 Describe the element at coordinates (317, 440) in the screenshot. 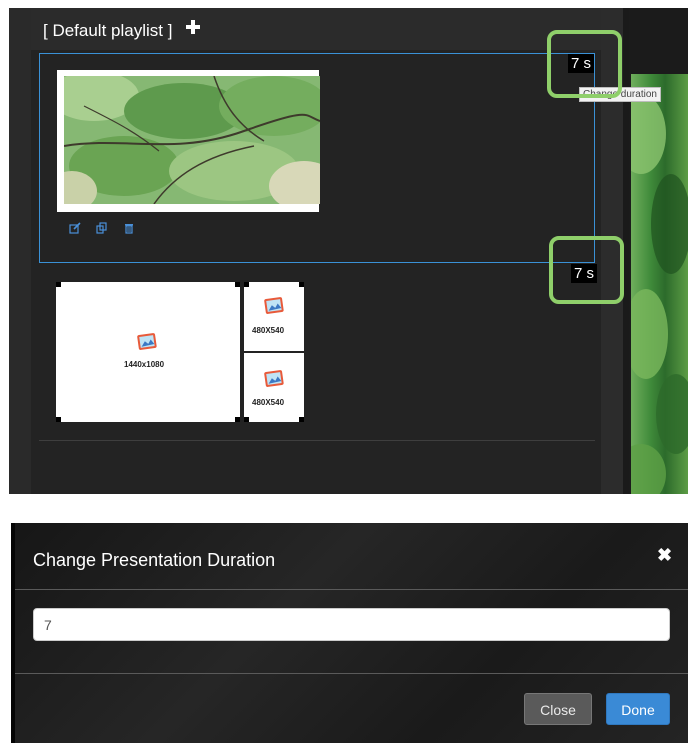

I see `playlist-divider` at that location.